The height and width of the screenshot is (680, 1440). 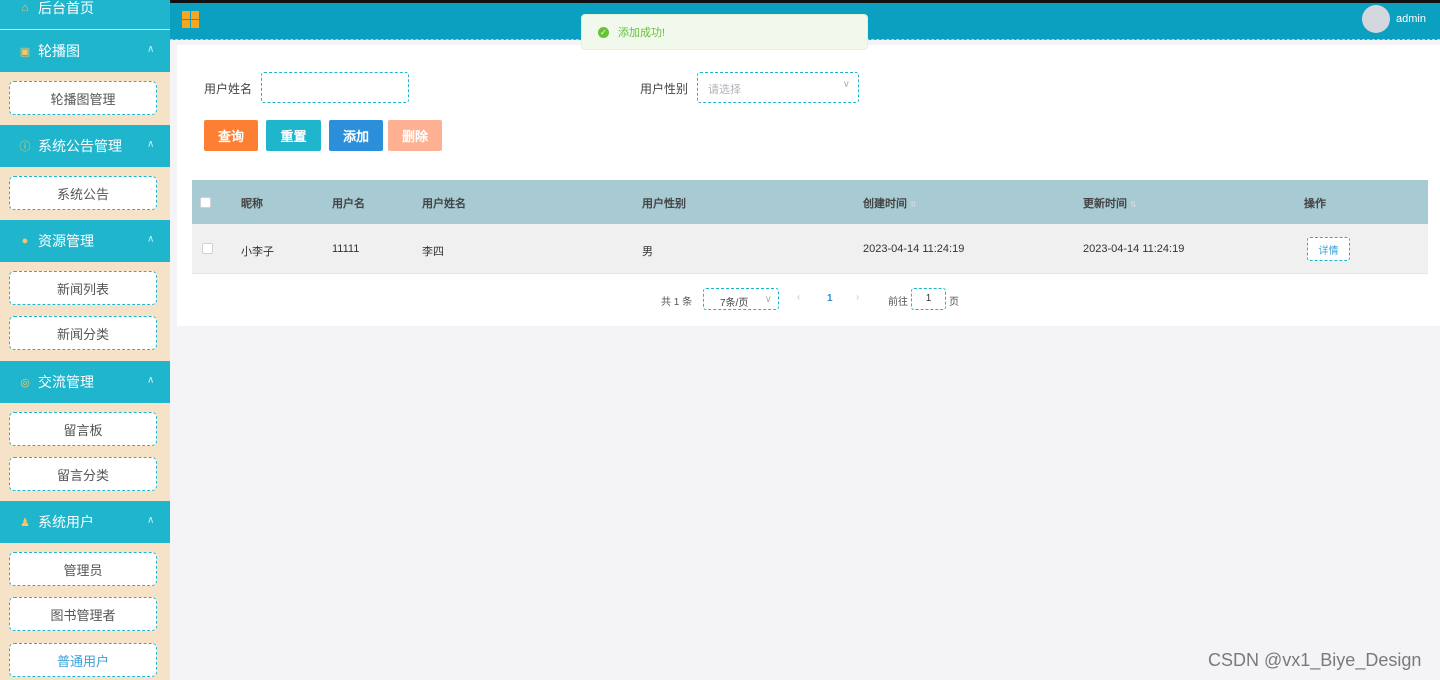 What do you see at coordinates (190, 19) in the screenshot?
I see `menu-grid-icon` at bounding box center [190, 19].